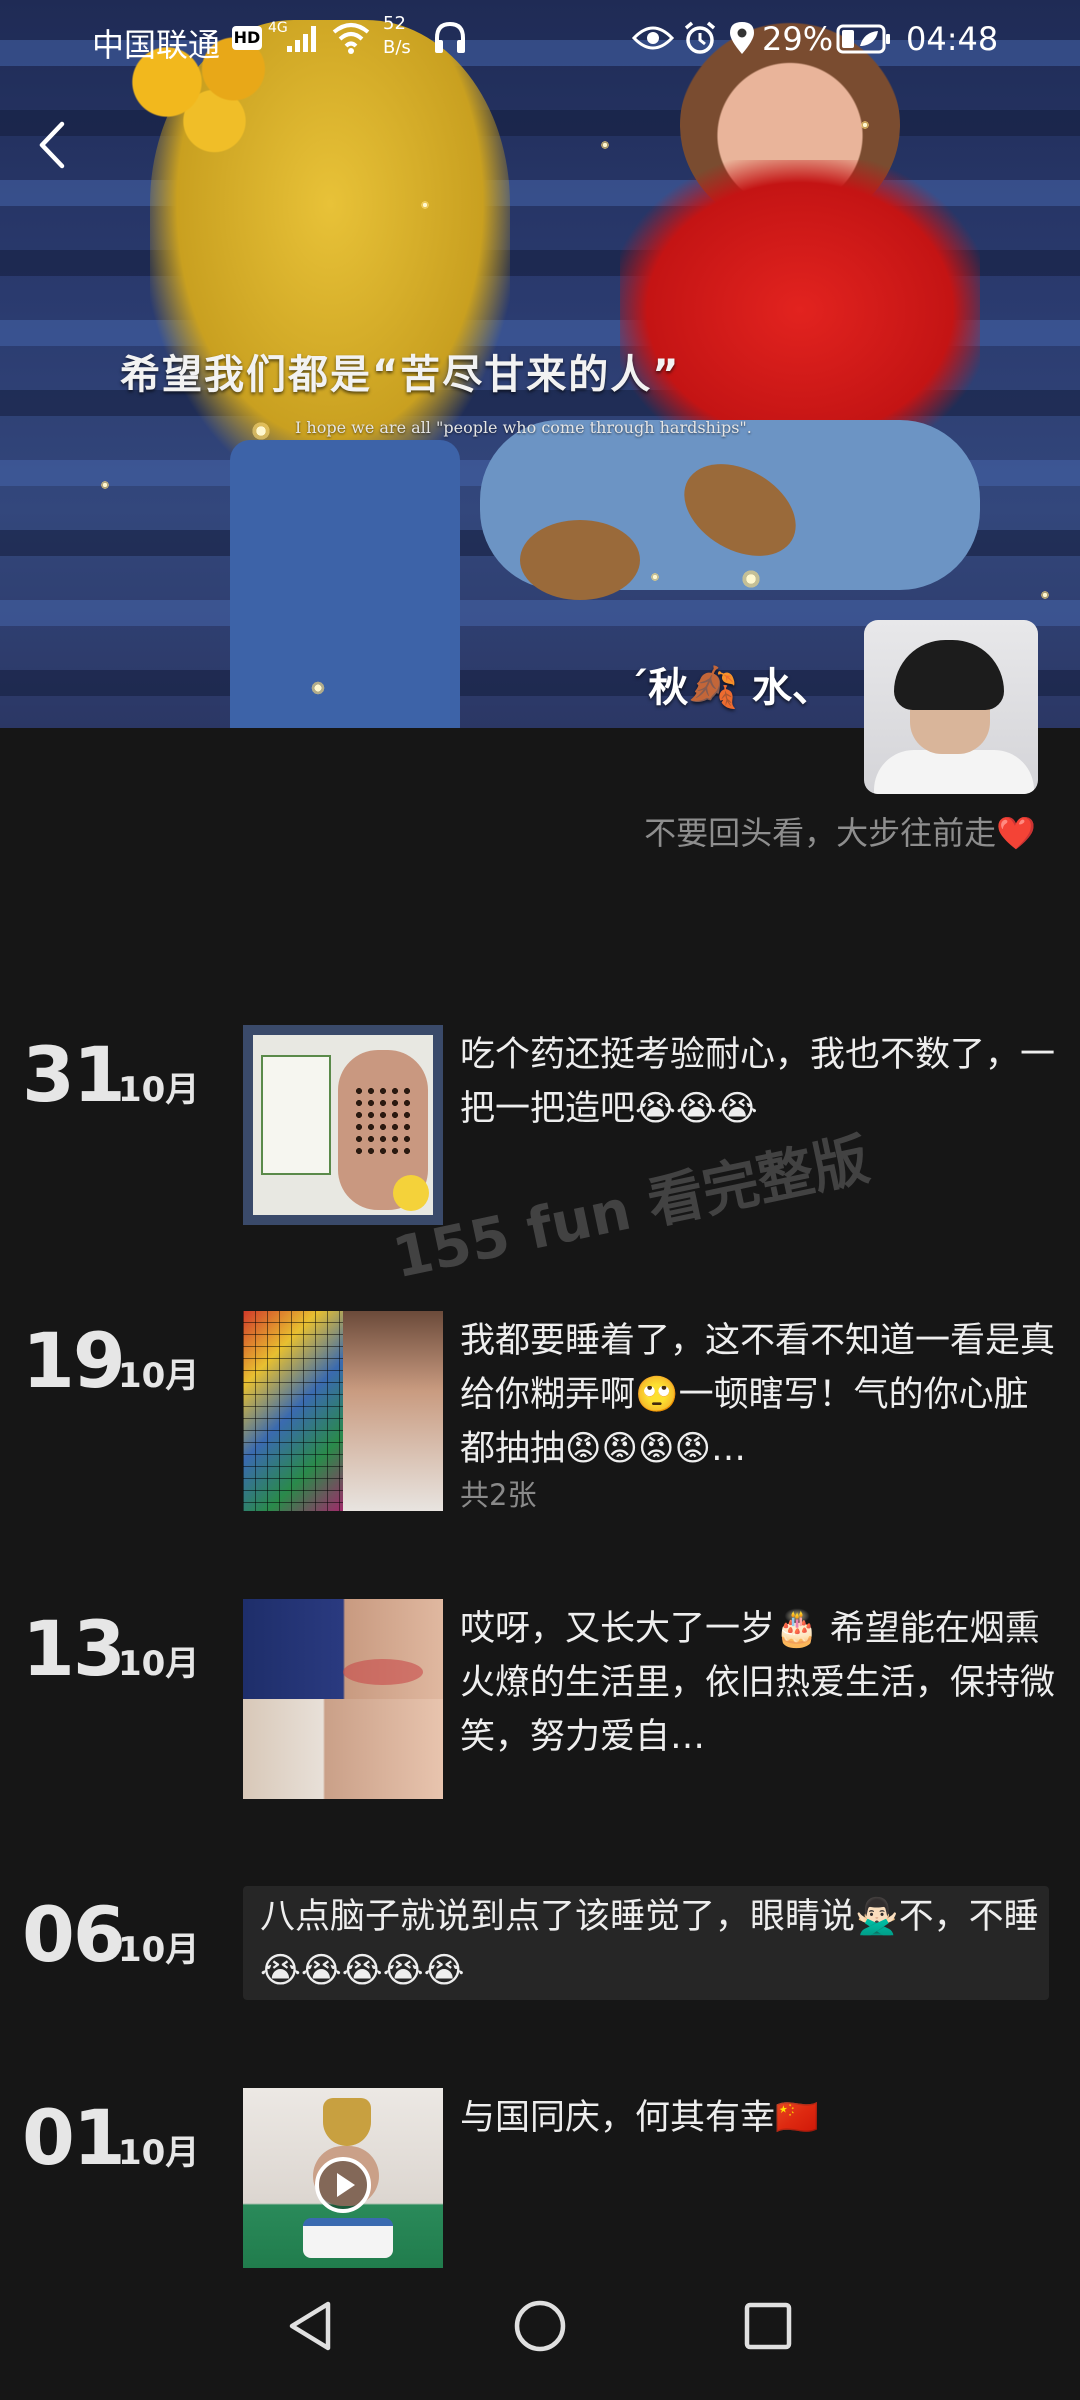  What do you see at coordinates (951, 707) in the screenshot?
I see `avatar` at bounding box center [951, 707].